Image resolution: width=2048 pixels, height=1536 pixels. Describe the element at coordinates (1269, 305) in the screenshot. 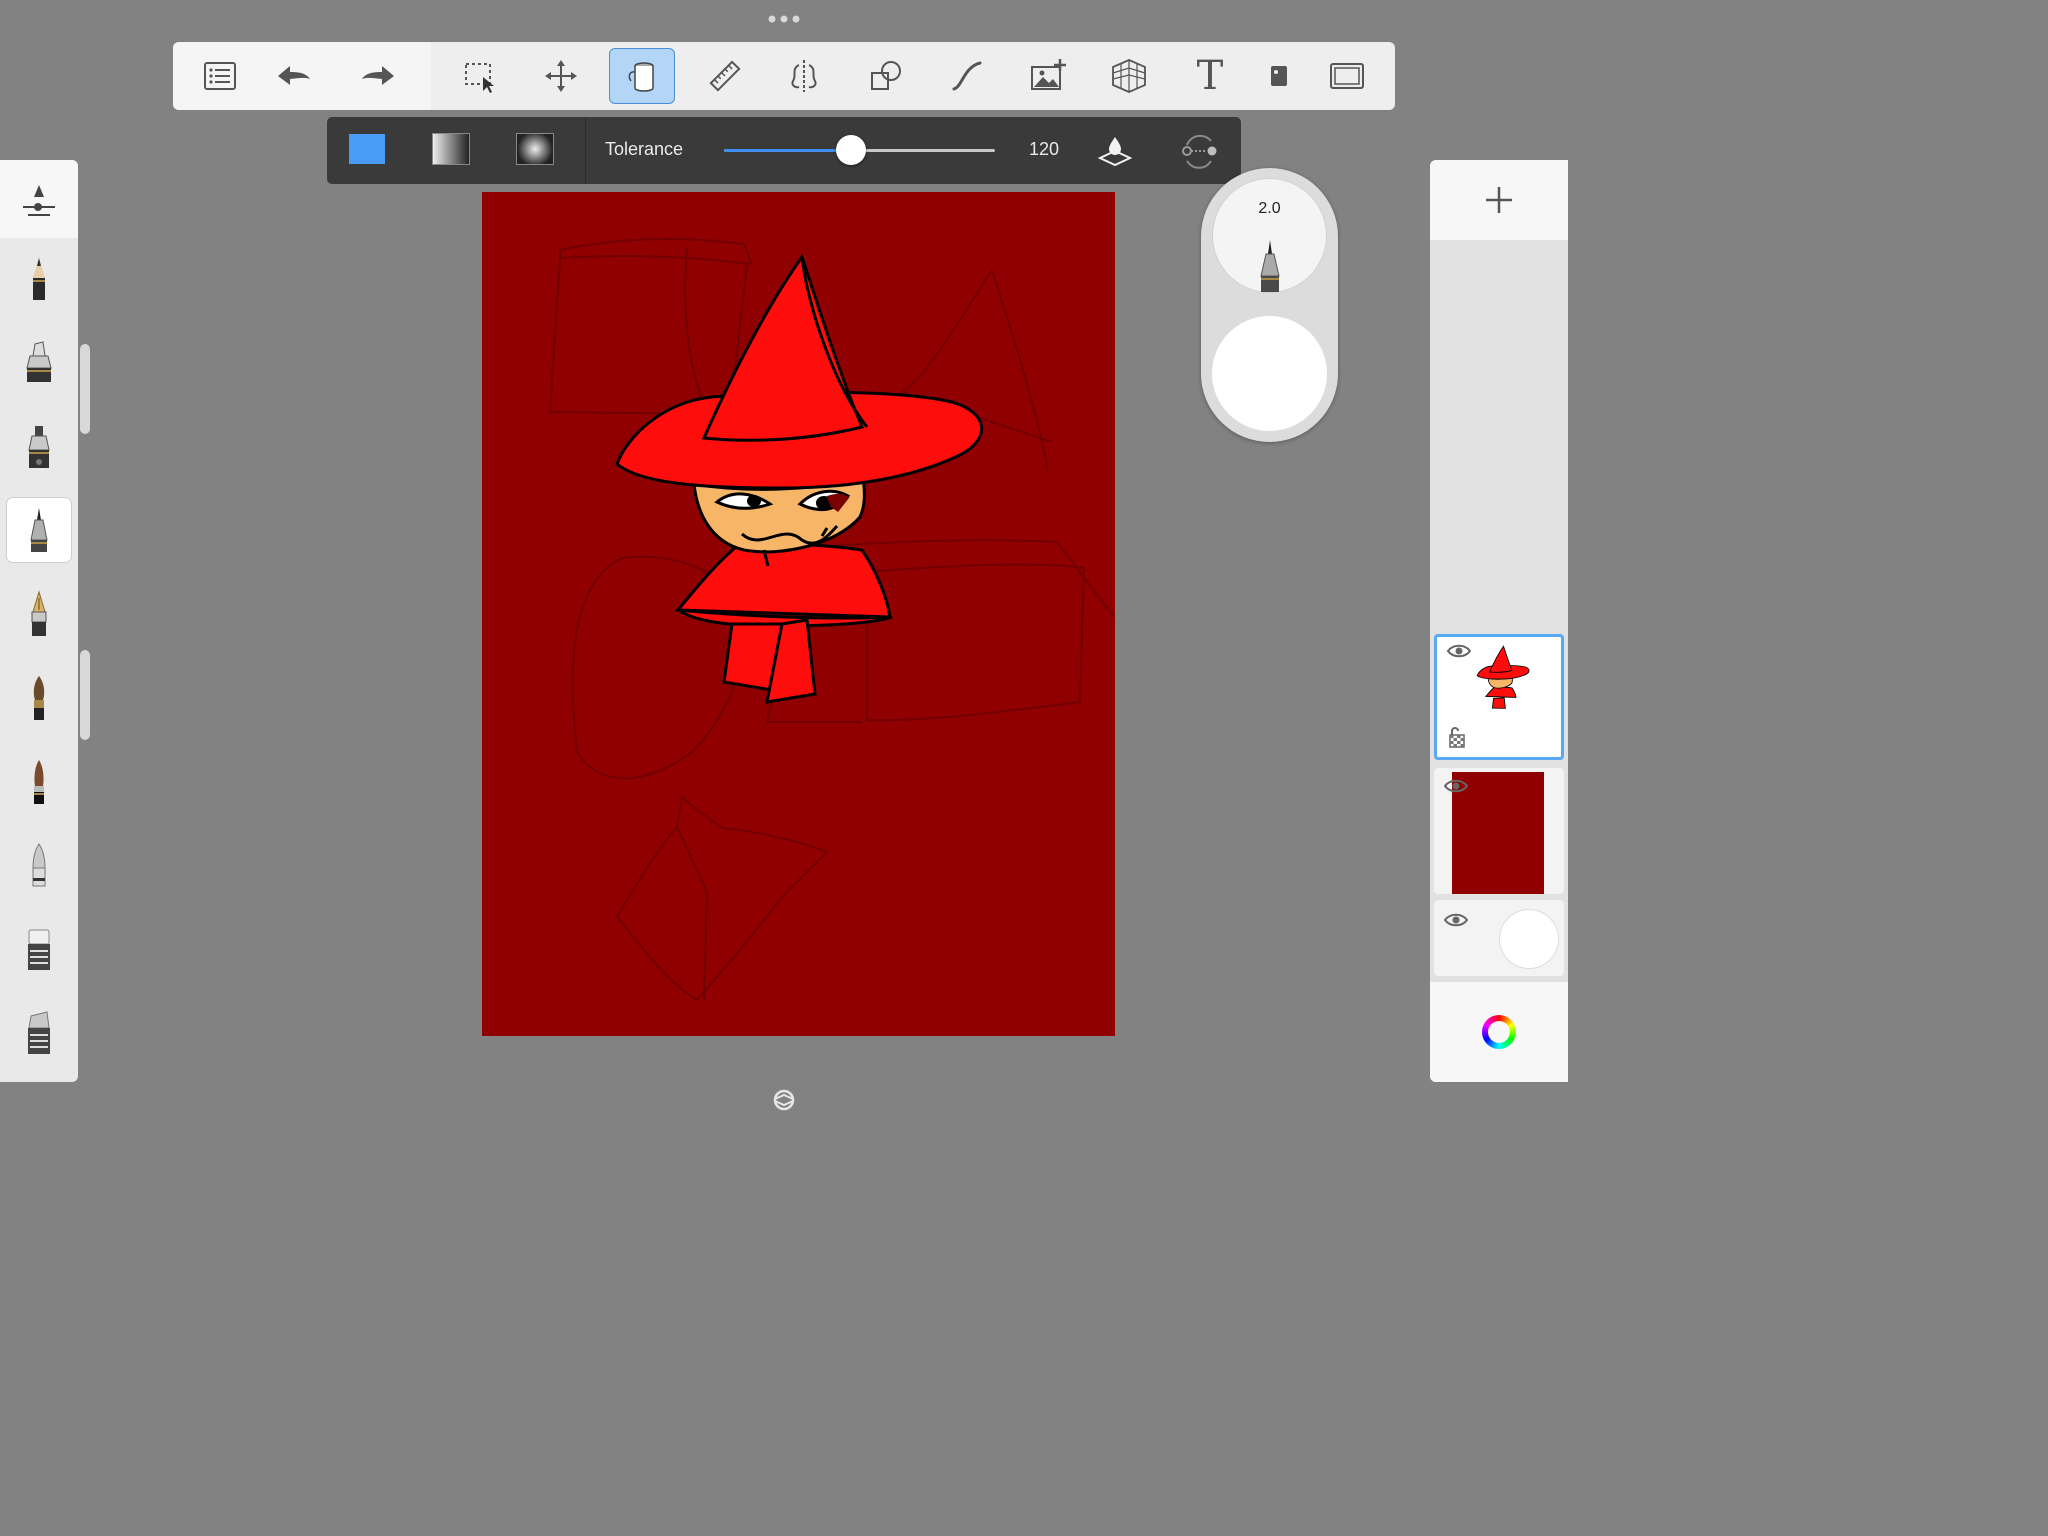

I see `brush-puck: 2.0` at that location.